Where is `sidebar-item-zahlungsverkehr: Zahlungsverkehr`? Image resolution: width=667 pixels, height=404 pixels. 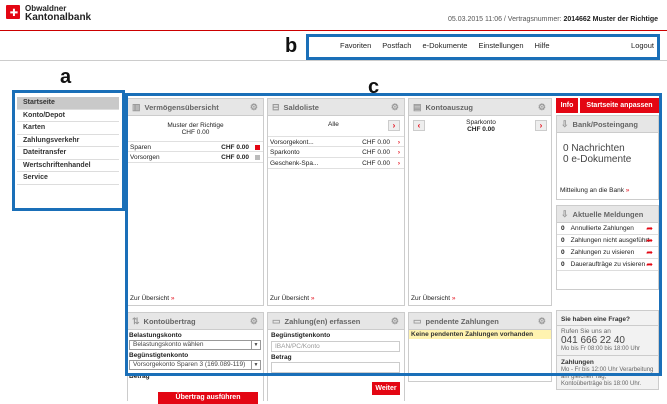 sidebar-item-zahlungsverkehr: Zahlungsverkehr is located at coordinates (68, 141).